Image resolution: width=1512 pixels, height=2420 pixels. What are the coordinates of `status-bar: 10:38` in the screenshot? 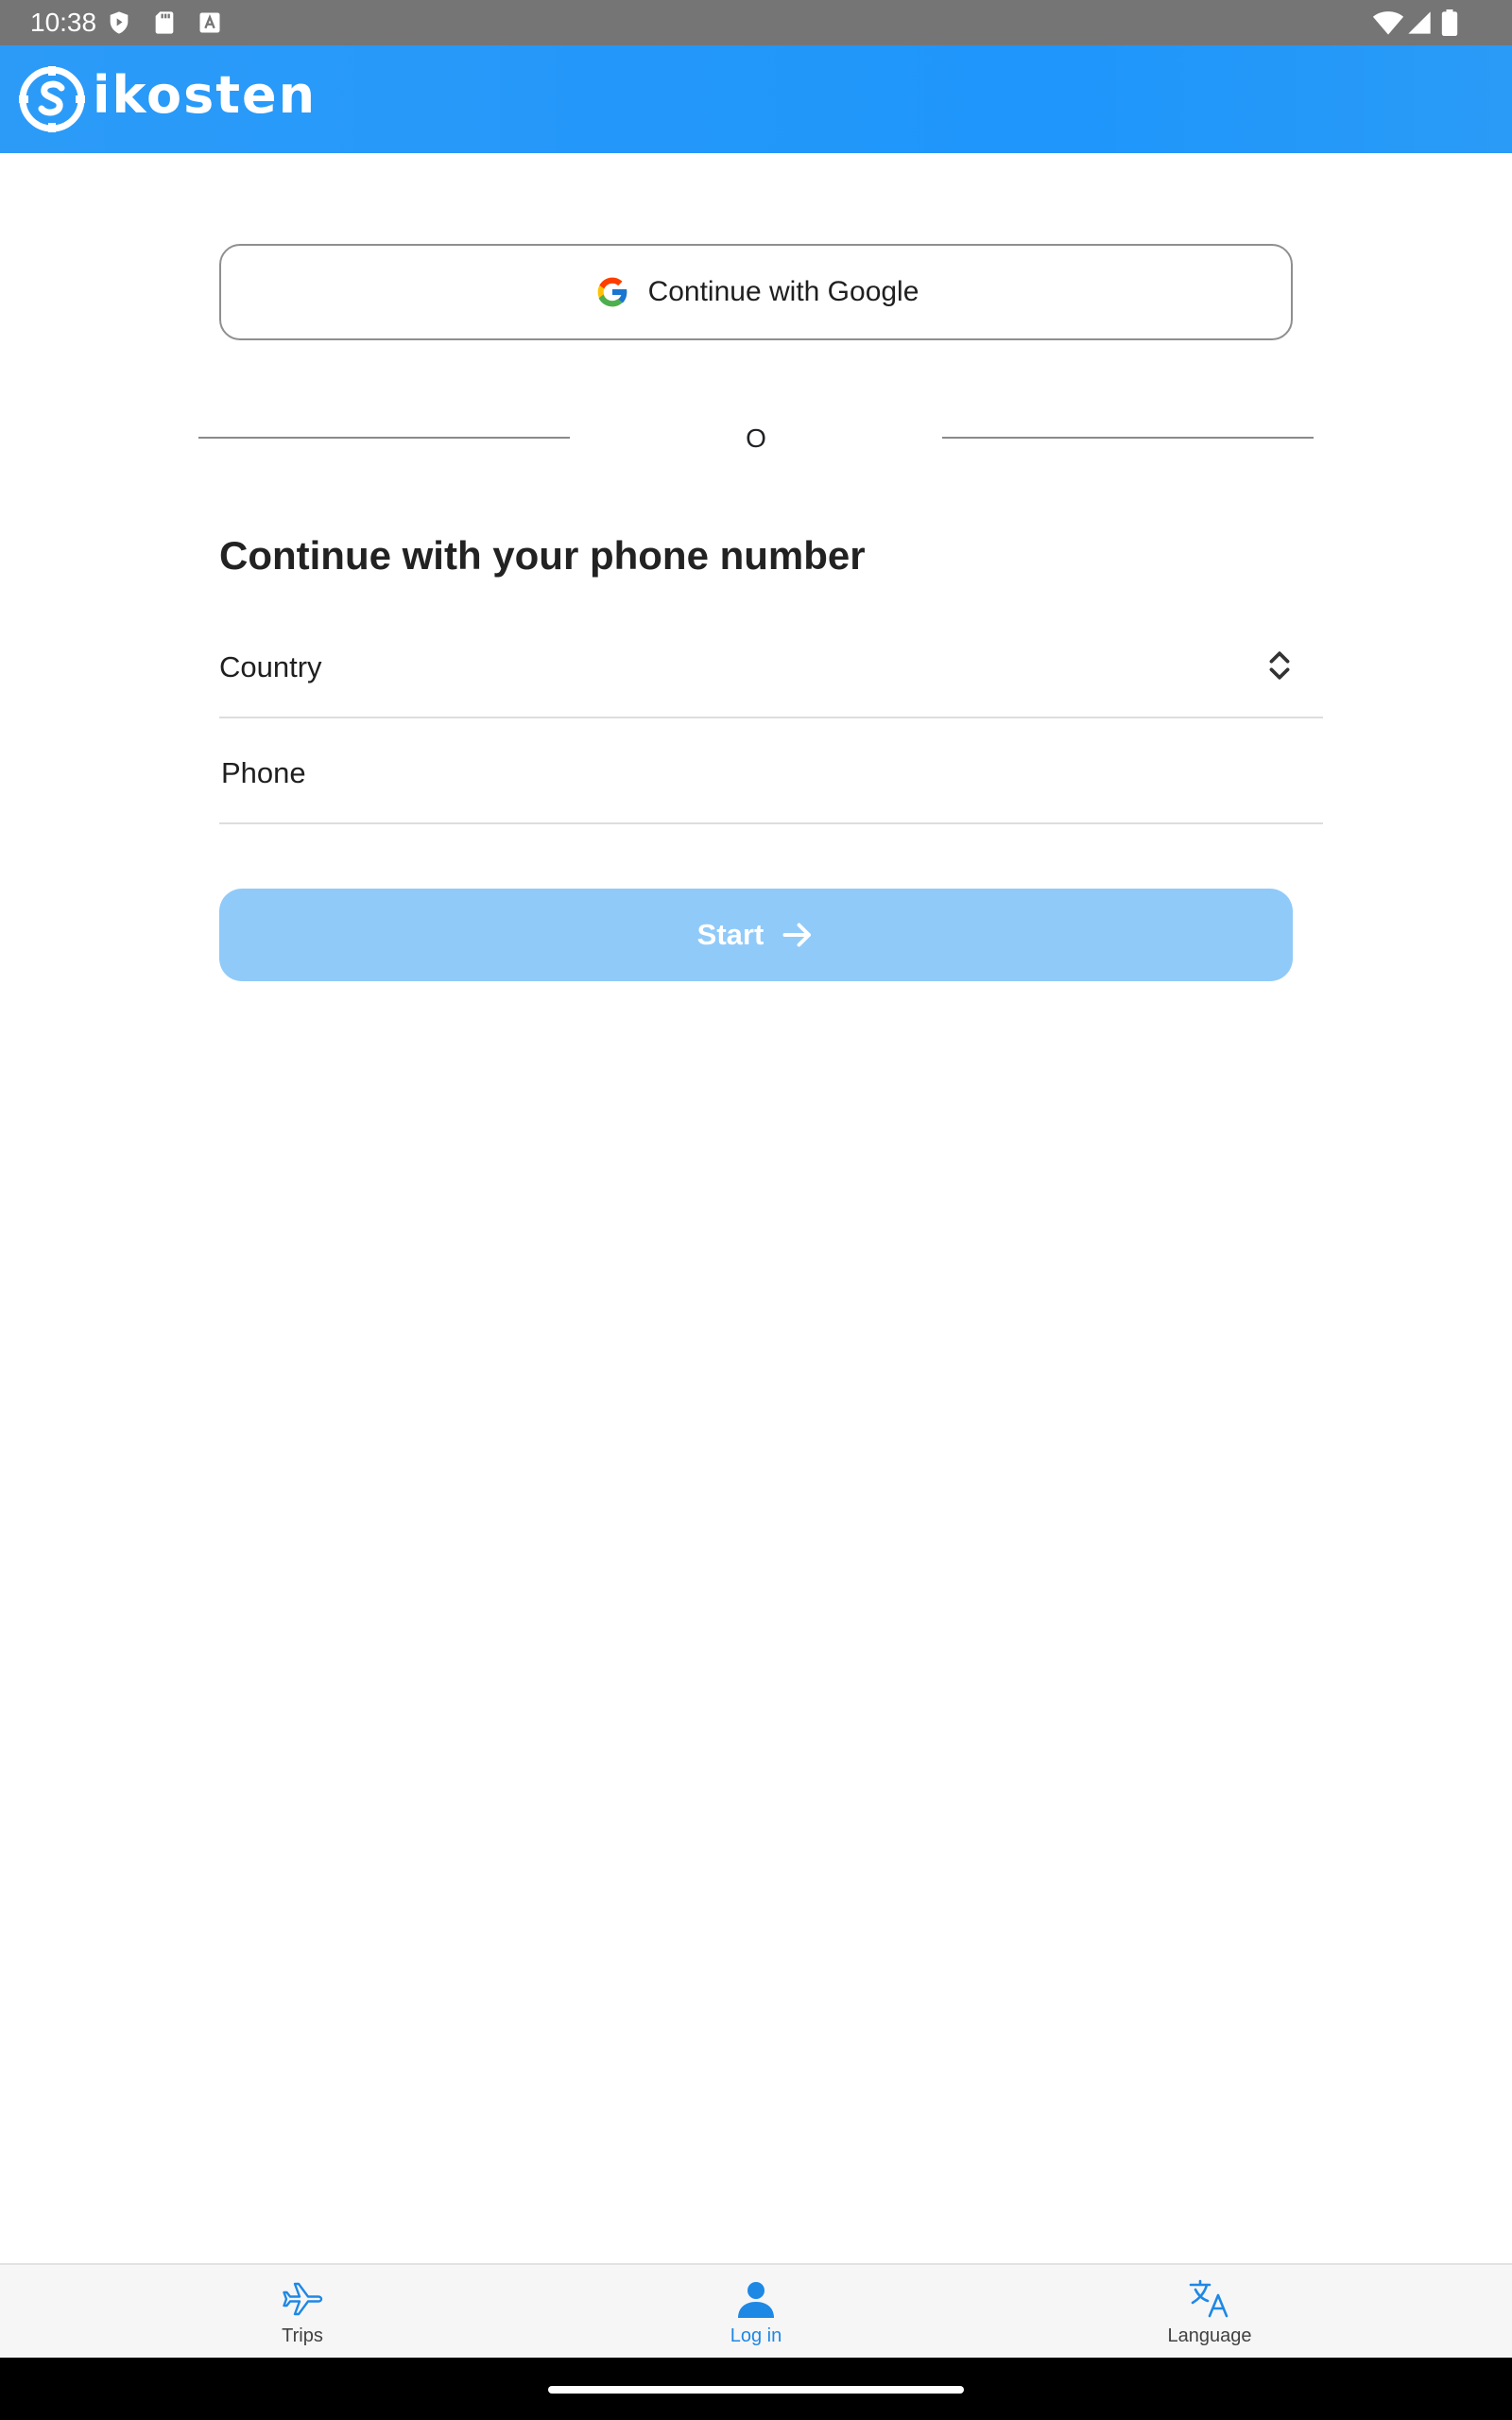 It's located at (756, 22).